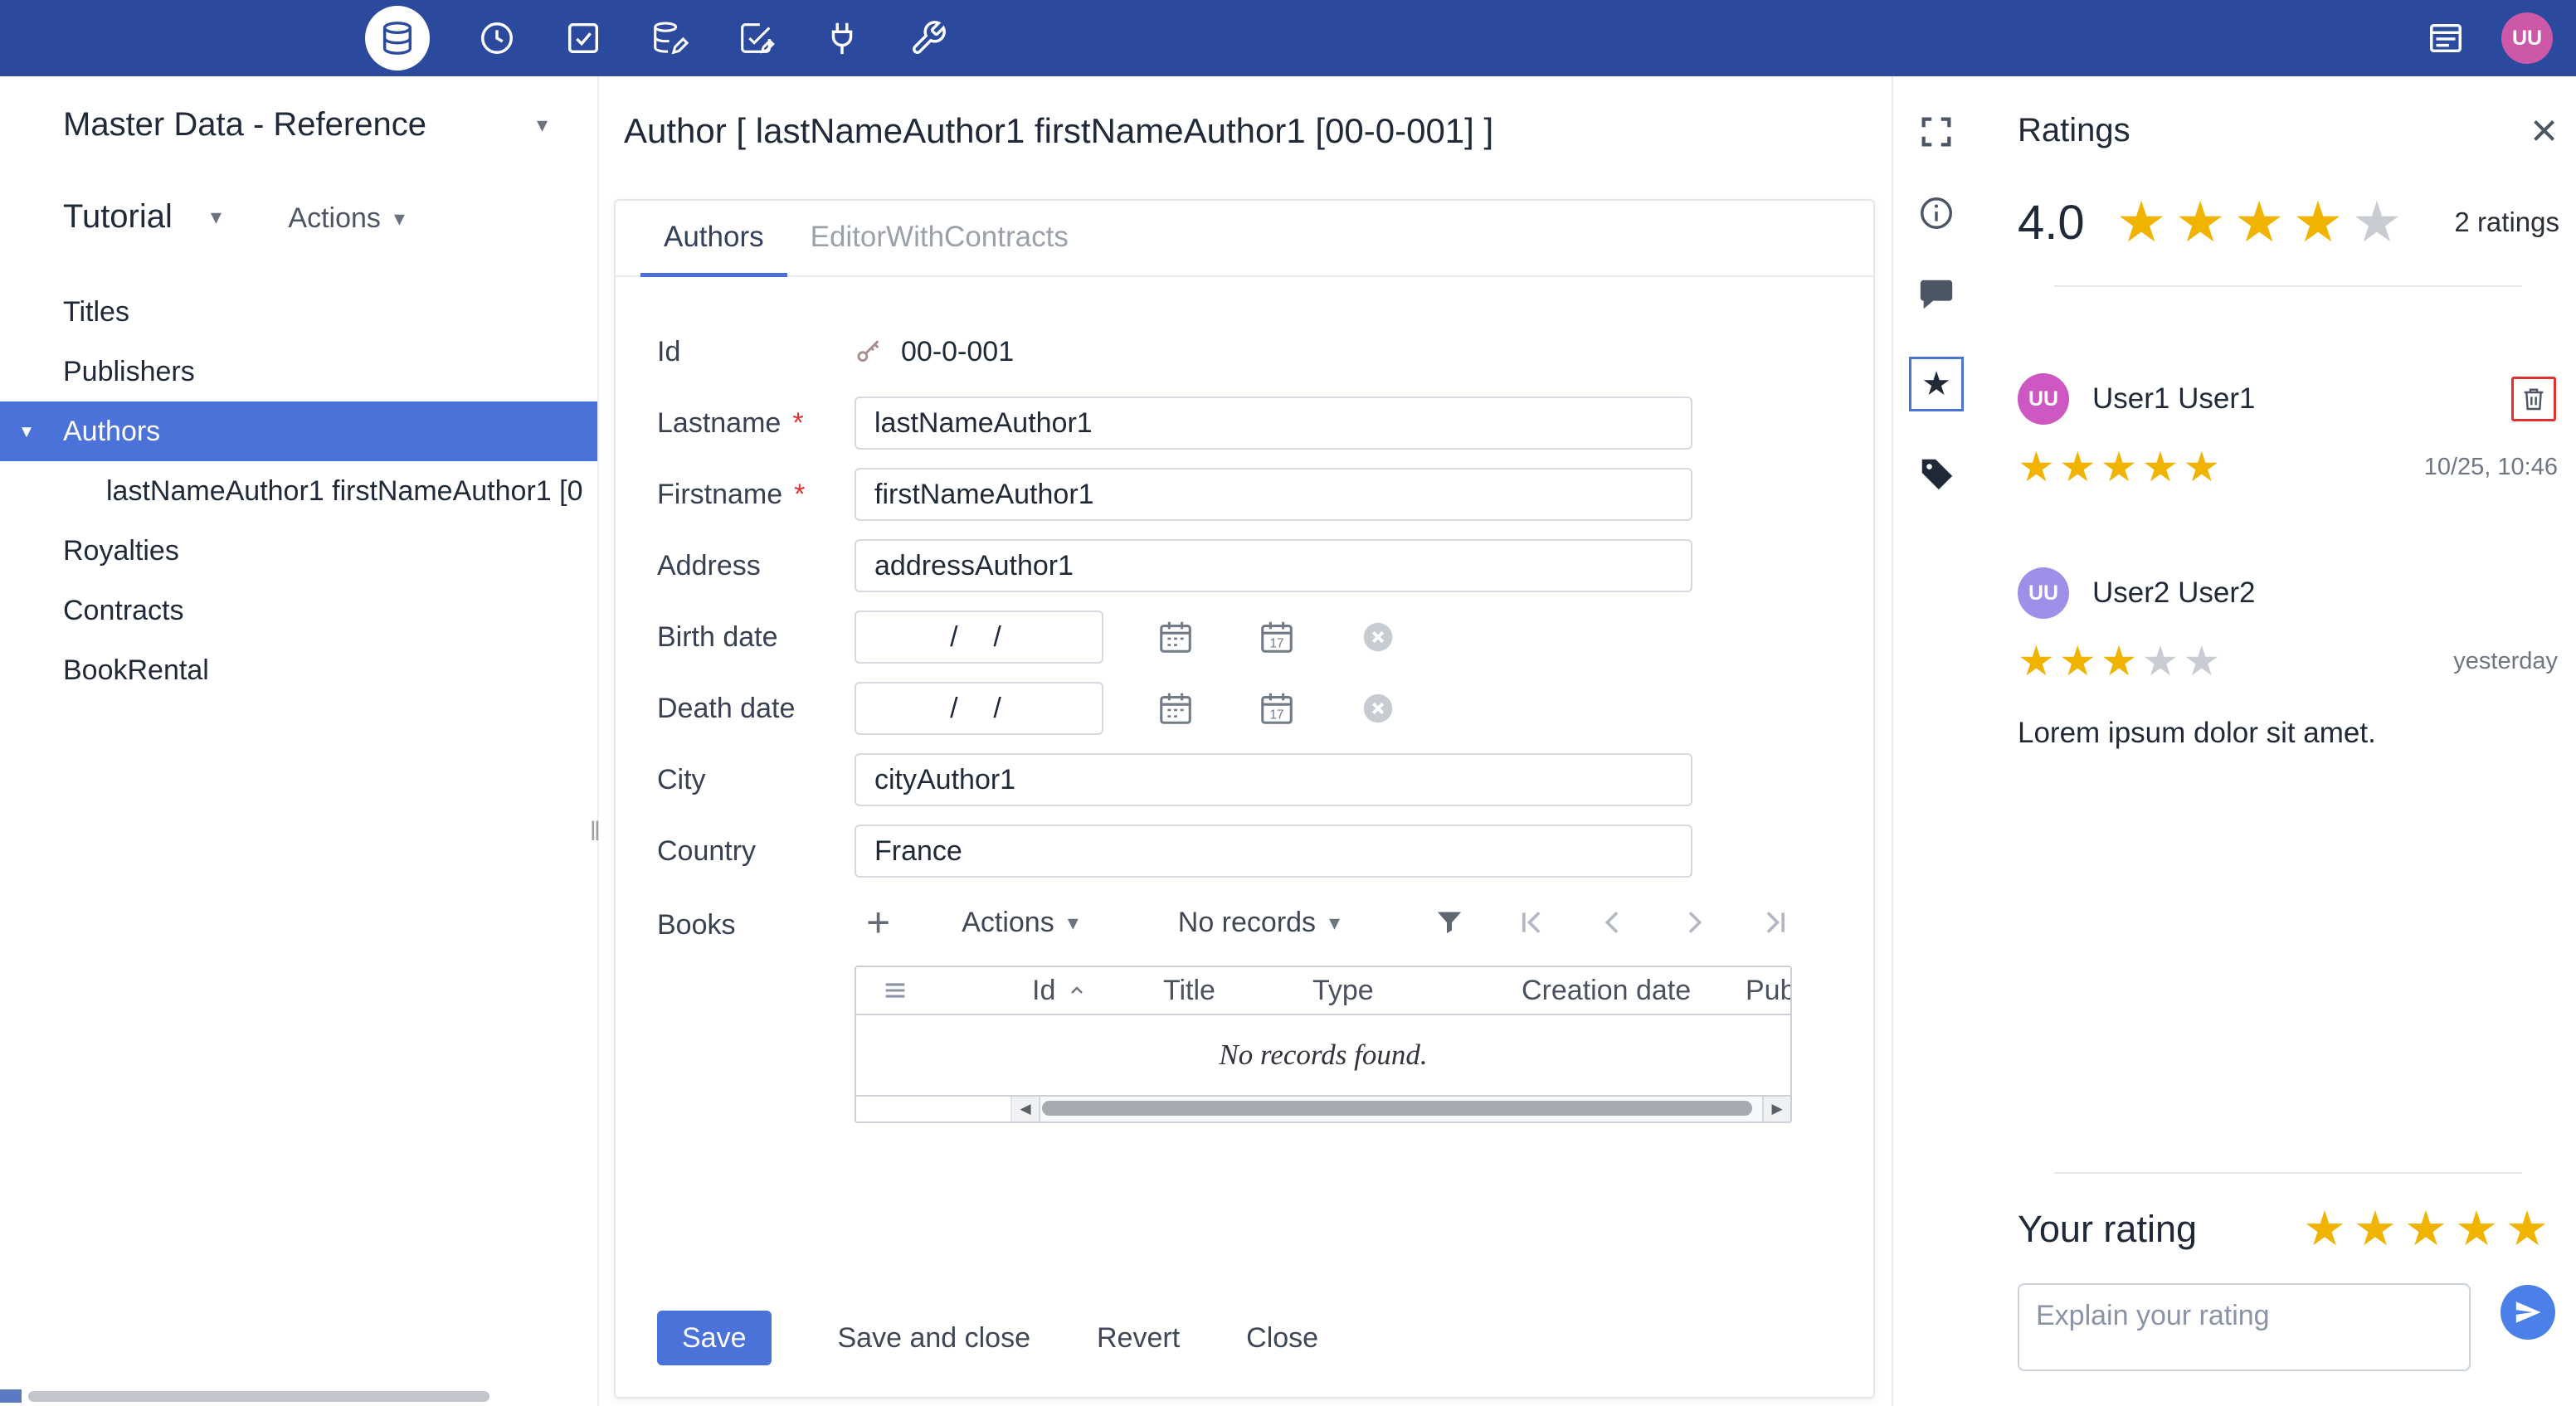 Image resolution: width=2576 pixels, height=1406 pixels. I want to click on field-row-city: City, so click(1265, 779).